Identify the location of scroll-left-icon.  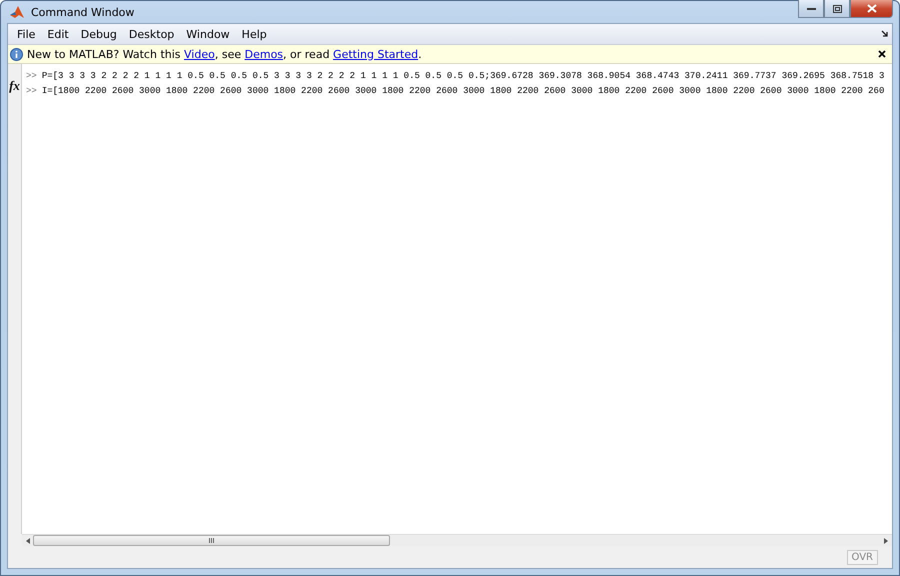
(28, 541).